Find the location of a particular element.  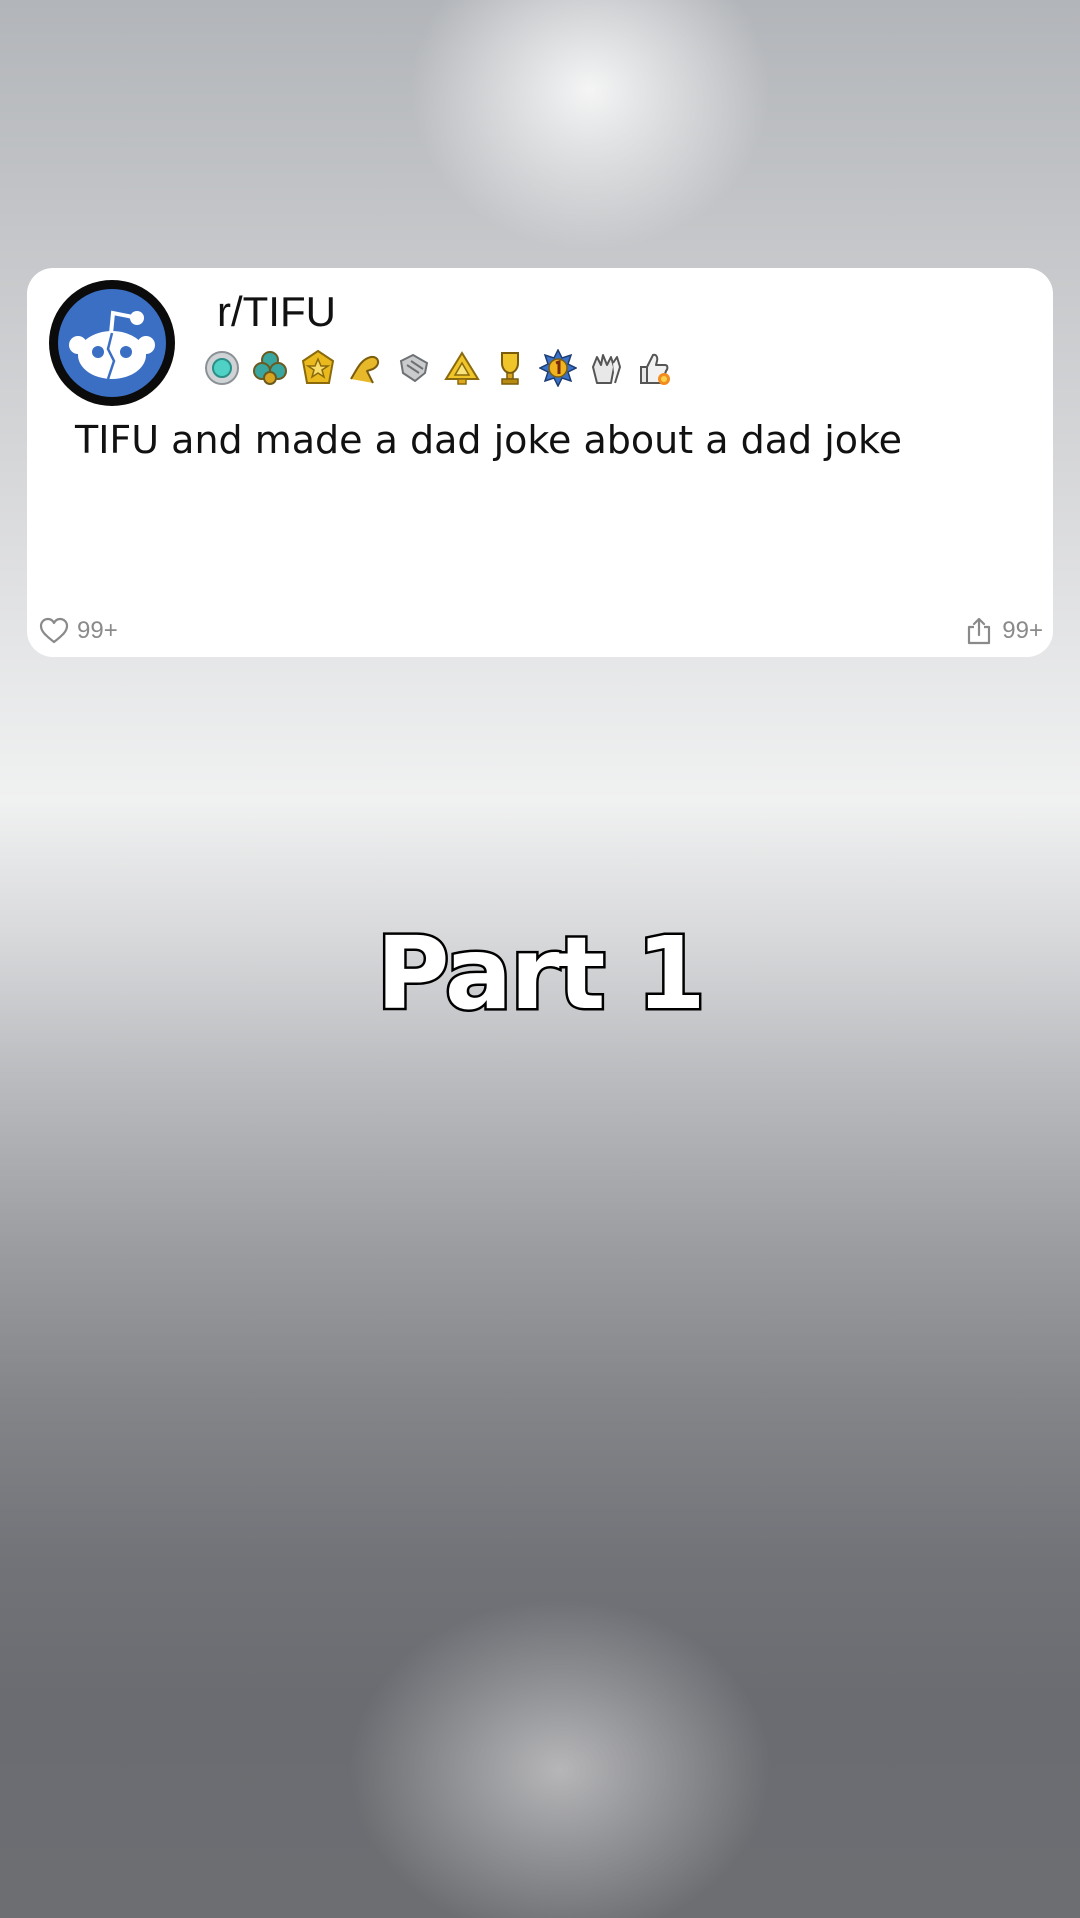

silver-handshake-award-icon is located at coordinates (414, 368).